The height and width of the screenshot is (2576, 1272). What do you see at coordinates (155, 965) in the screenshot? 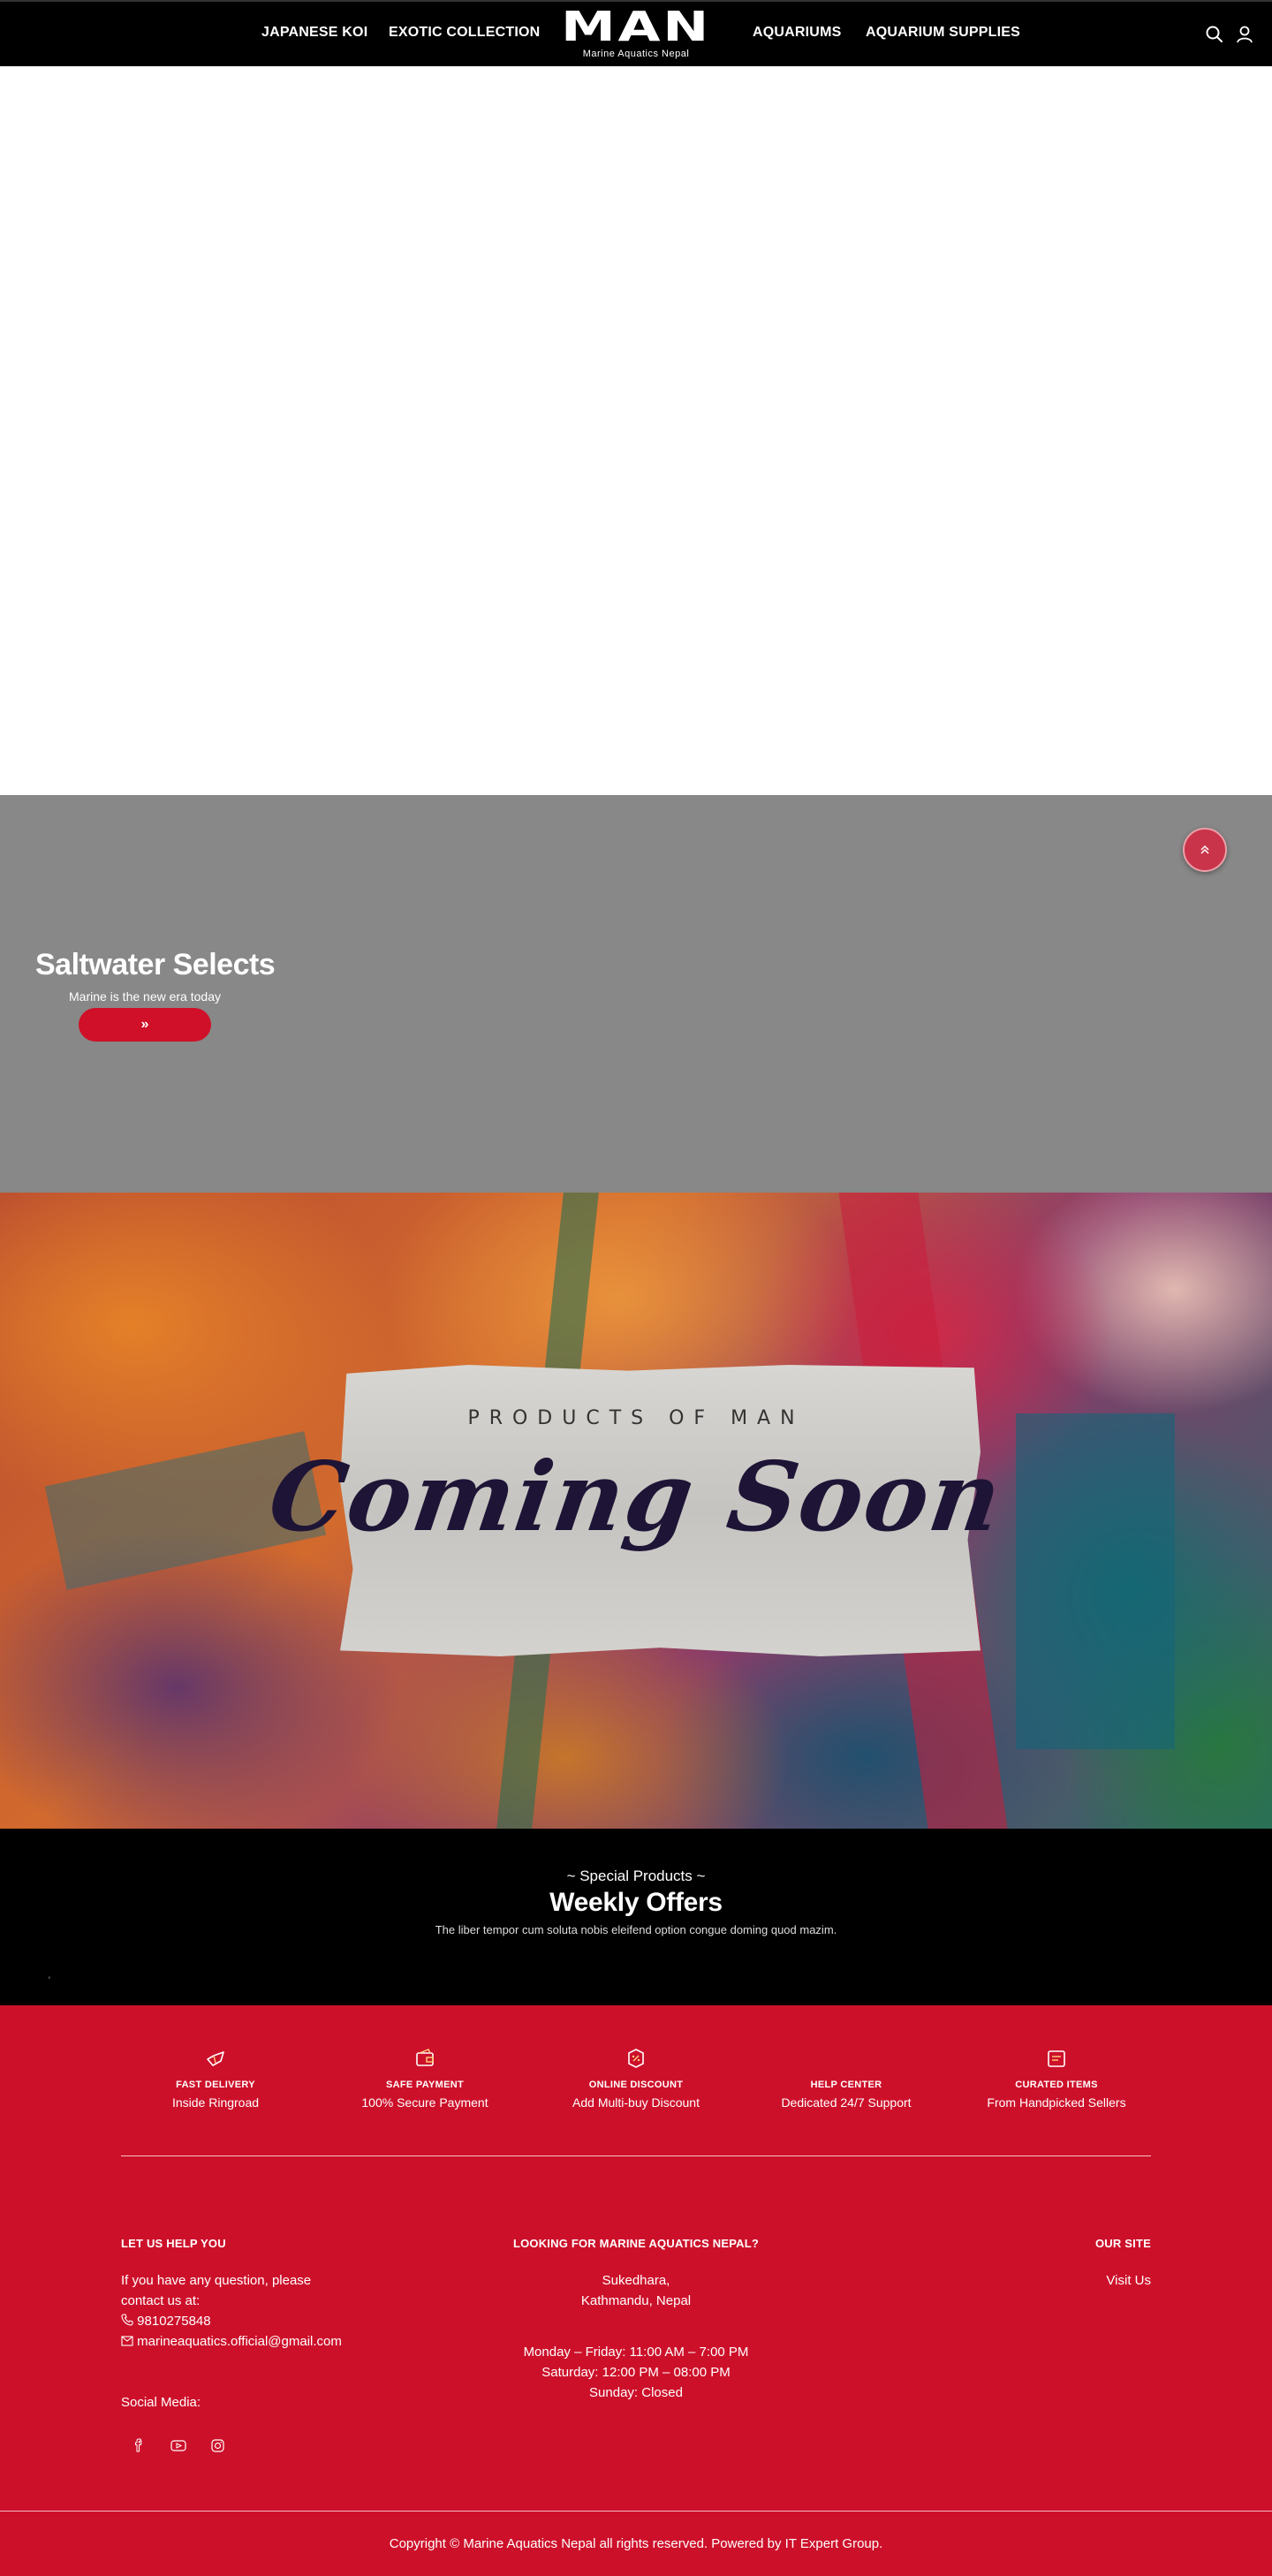
I see `saltwater-title: Saltwater Selects` at bounding box center [155, 965].